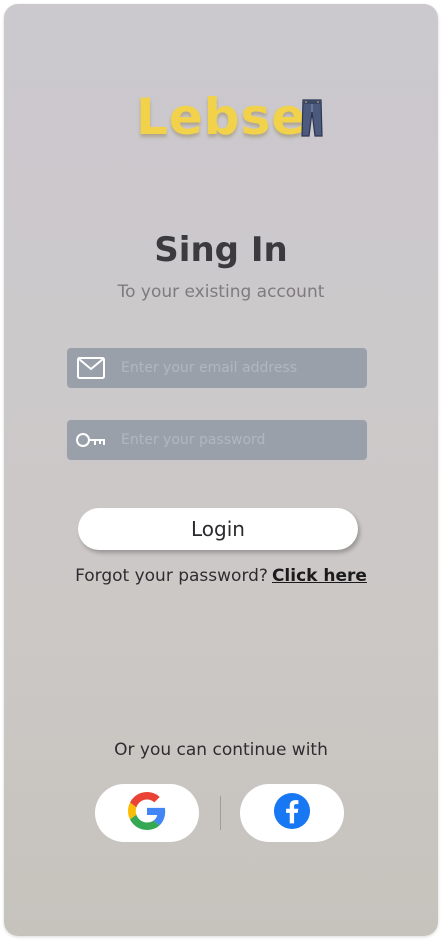  Describe the element at coordinates (171, 576) in the screenshot. I see `forgot-password-text: Forgot your password?` at that location.